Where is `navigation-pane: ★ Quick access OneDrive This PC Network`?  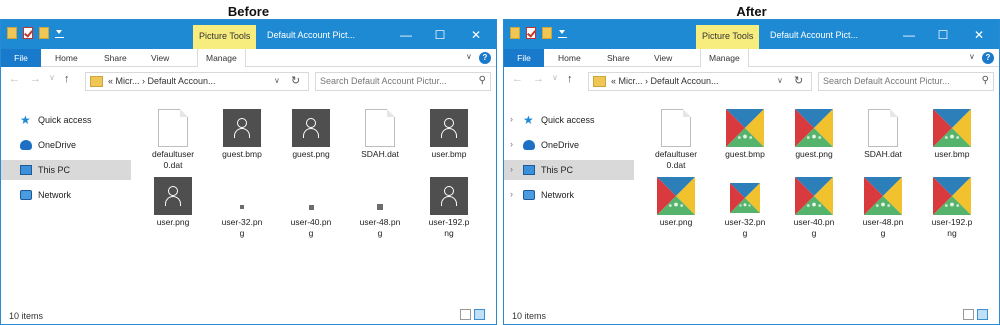
navigation-pane: ★ Quick access OneDrive This PC Network is located at coordinates (66, 160).